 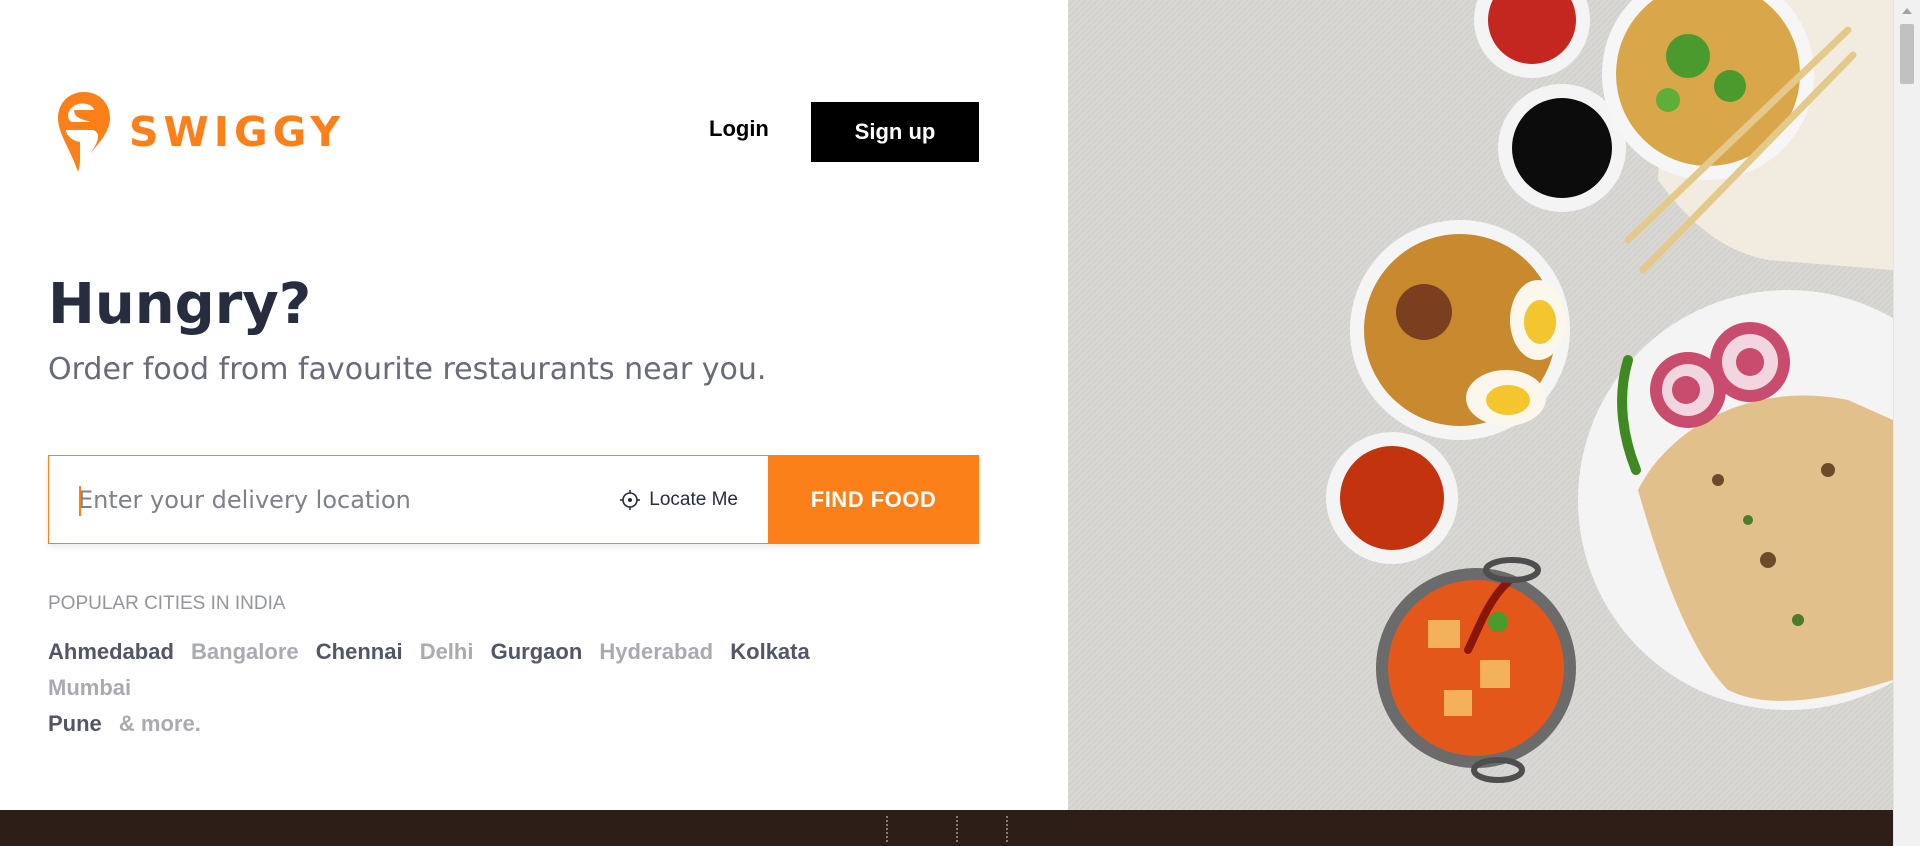 What do you see at coordinates (180, 304) in the screenshot?
I see `hero-title: Hungry?` at bounding box center [180, 304].